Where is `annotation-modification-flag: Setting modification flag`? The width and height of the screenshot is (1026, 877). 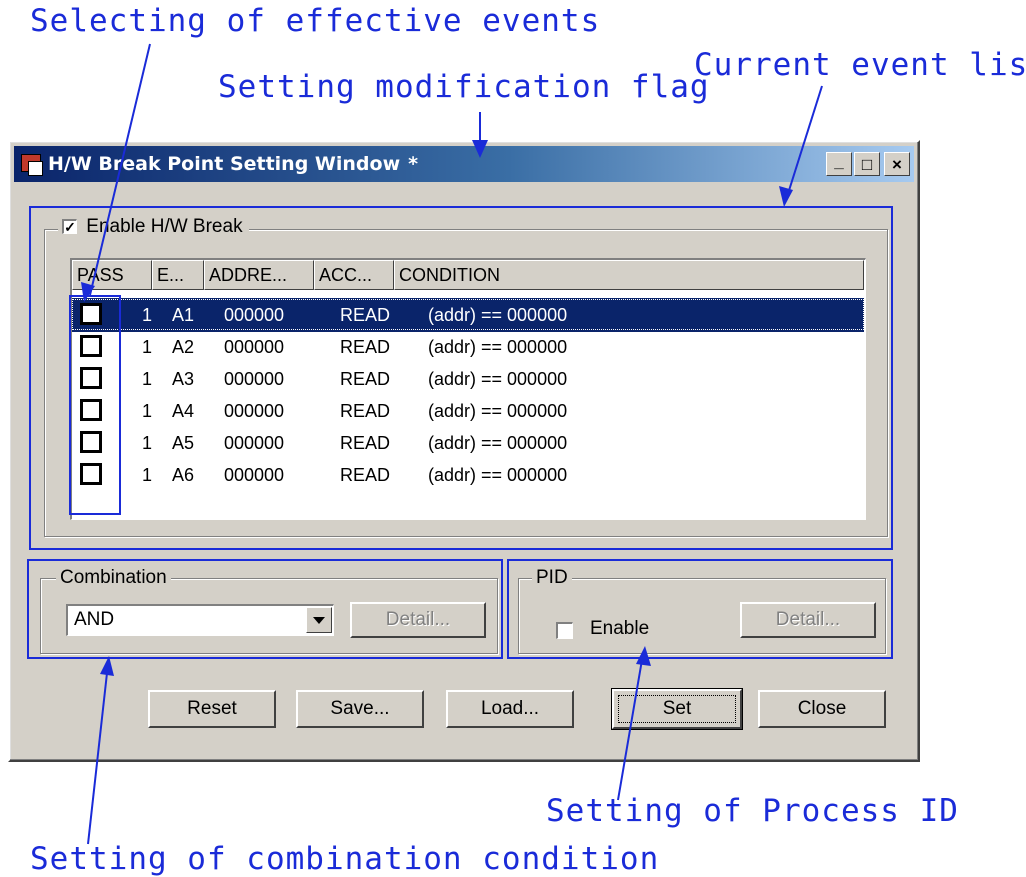
annotation-modification-flag: Setting modification flag is located at coordinates (464, 87).